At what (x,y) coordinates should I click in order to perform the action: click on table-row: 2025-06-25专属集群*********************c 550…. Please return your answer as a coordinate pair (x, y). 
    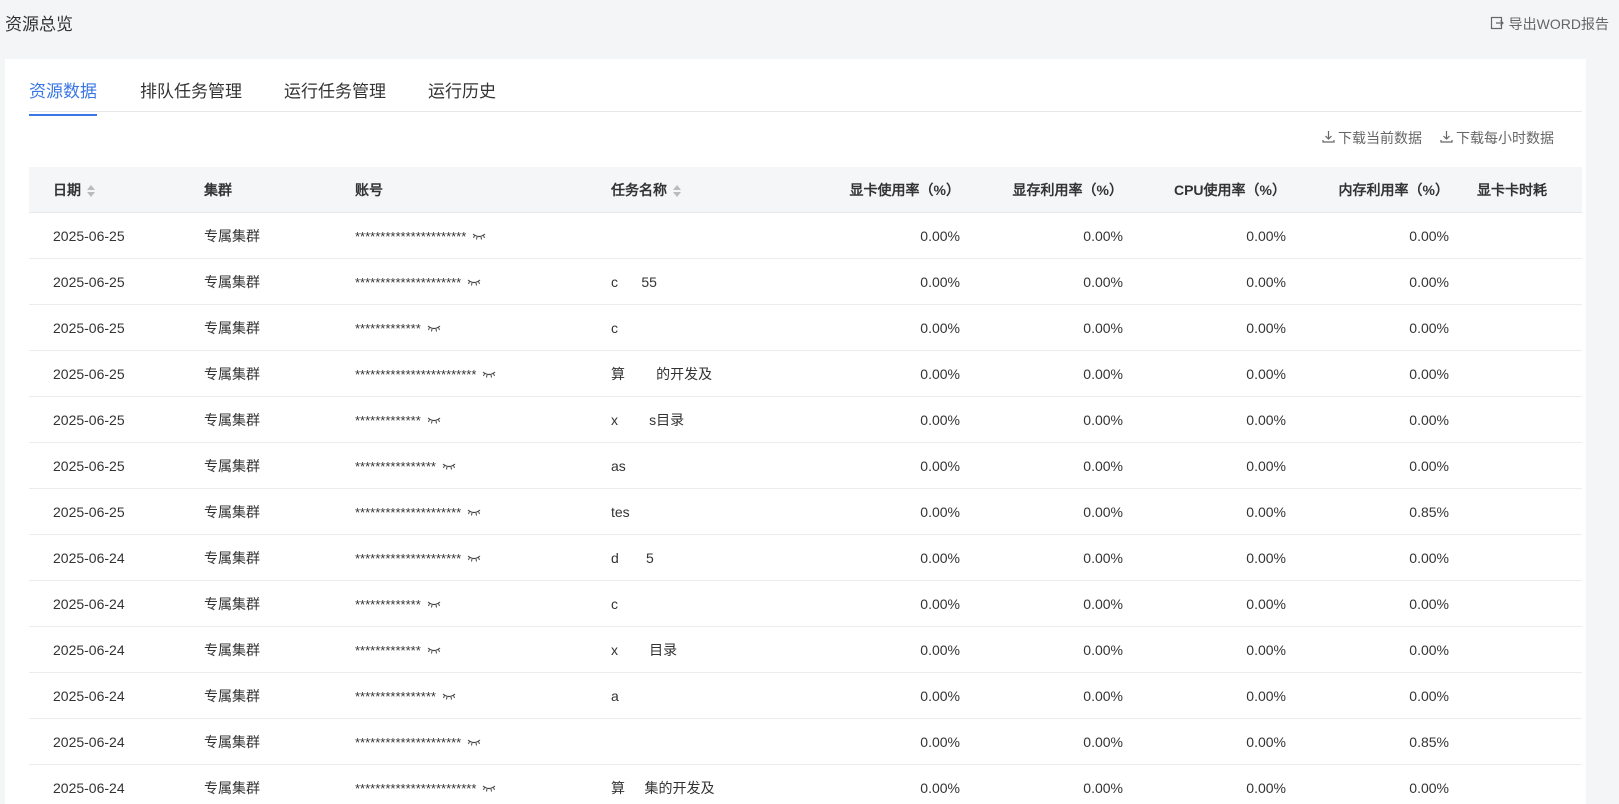
    Looking at the image, I should click on (805, 282).